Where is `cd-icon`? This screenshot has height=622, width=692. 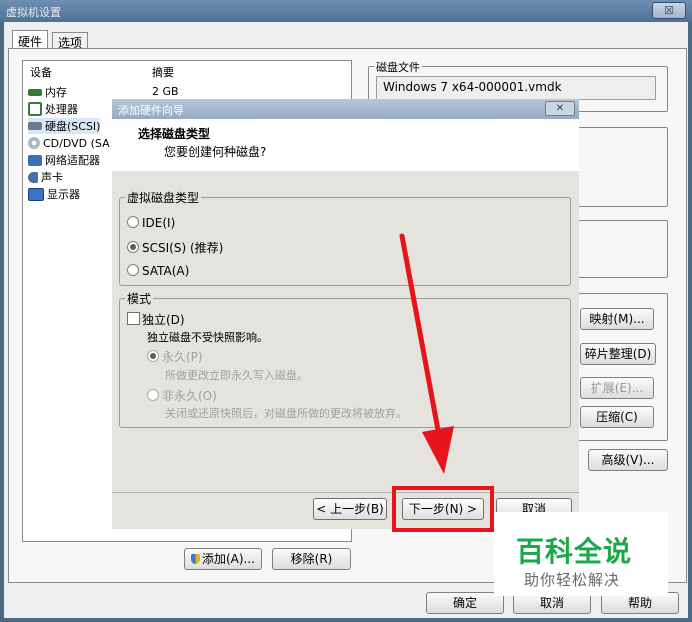
cd-icon is located at coordinates (34, 143).